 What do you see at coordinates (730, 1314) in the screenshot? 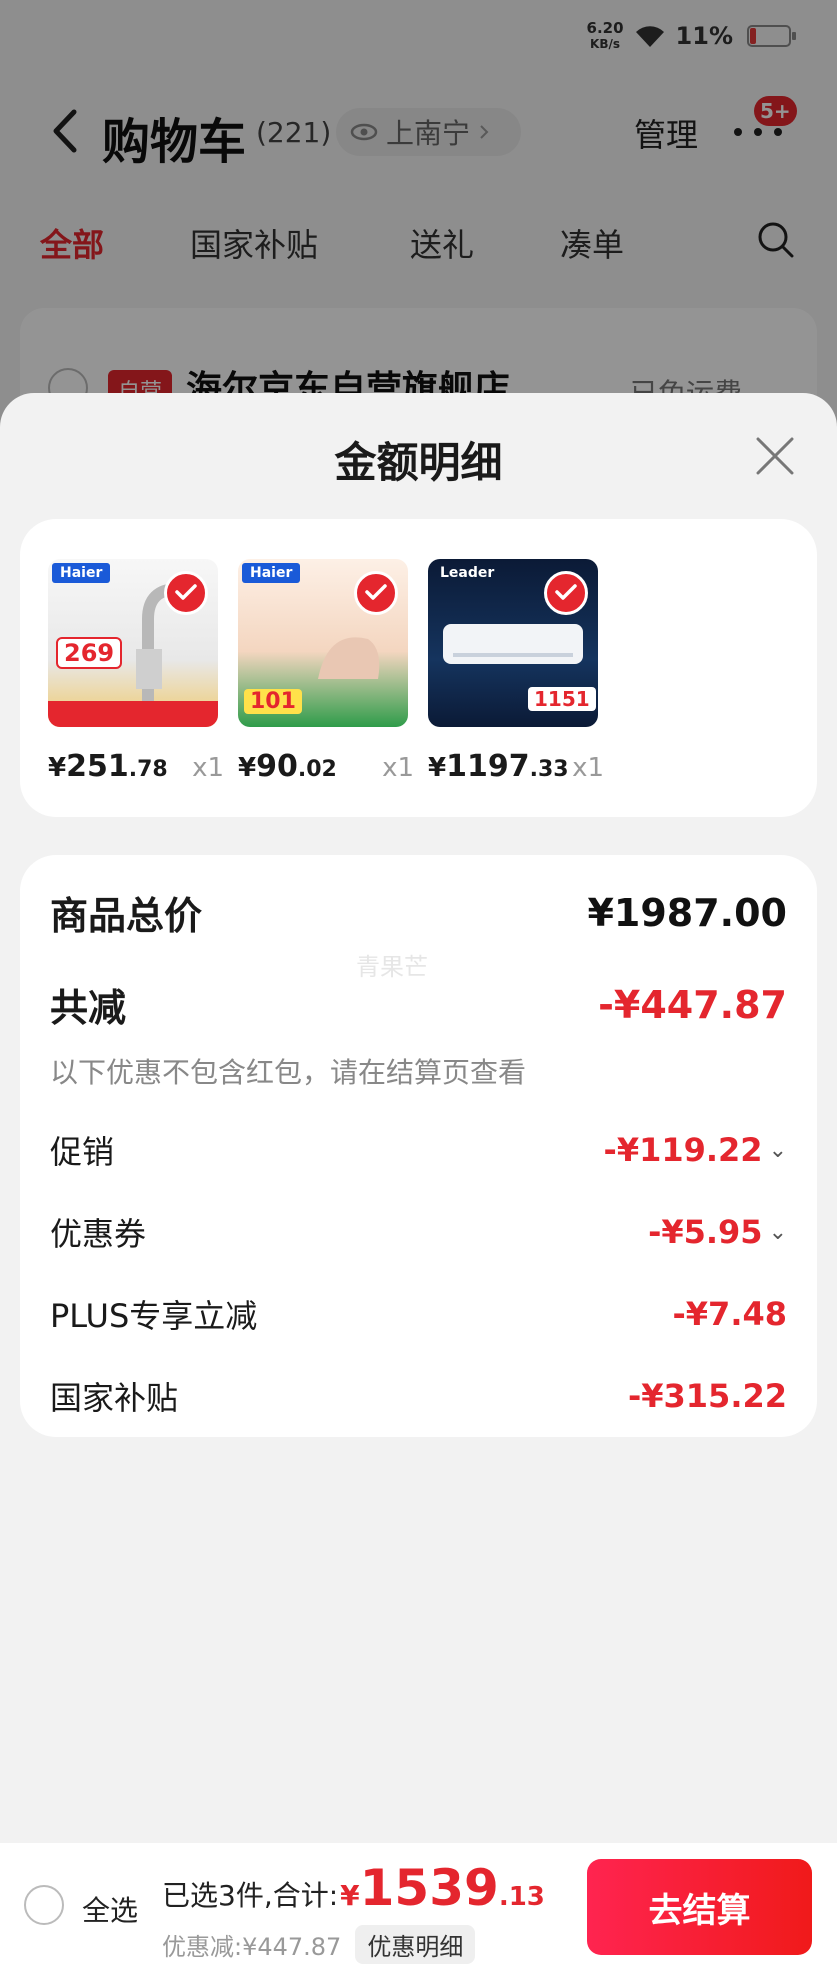
I see `plus-discount-value: -¥7.48` at bounding box center [730, 1314].